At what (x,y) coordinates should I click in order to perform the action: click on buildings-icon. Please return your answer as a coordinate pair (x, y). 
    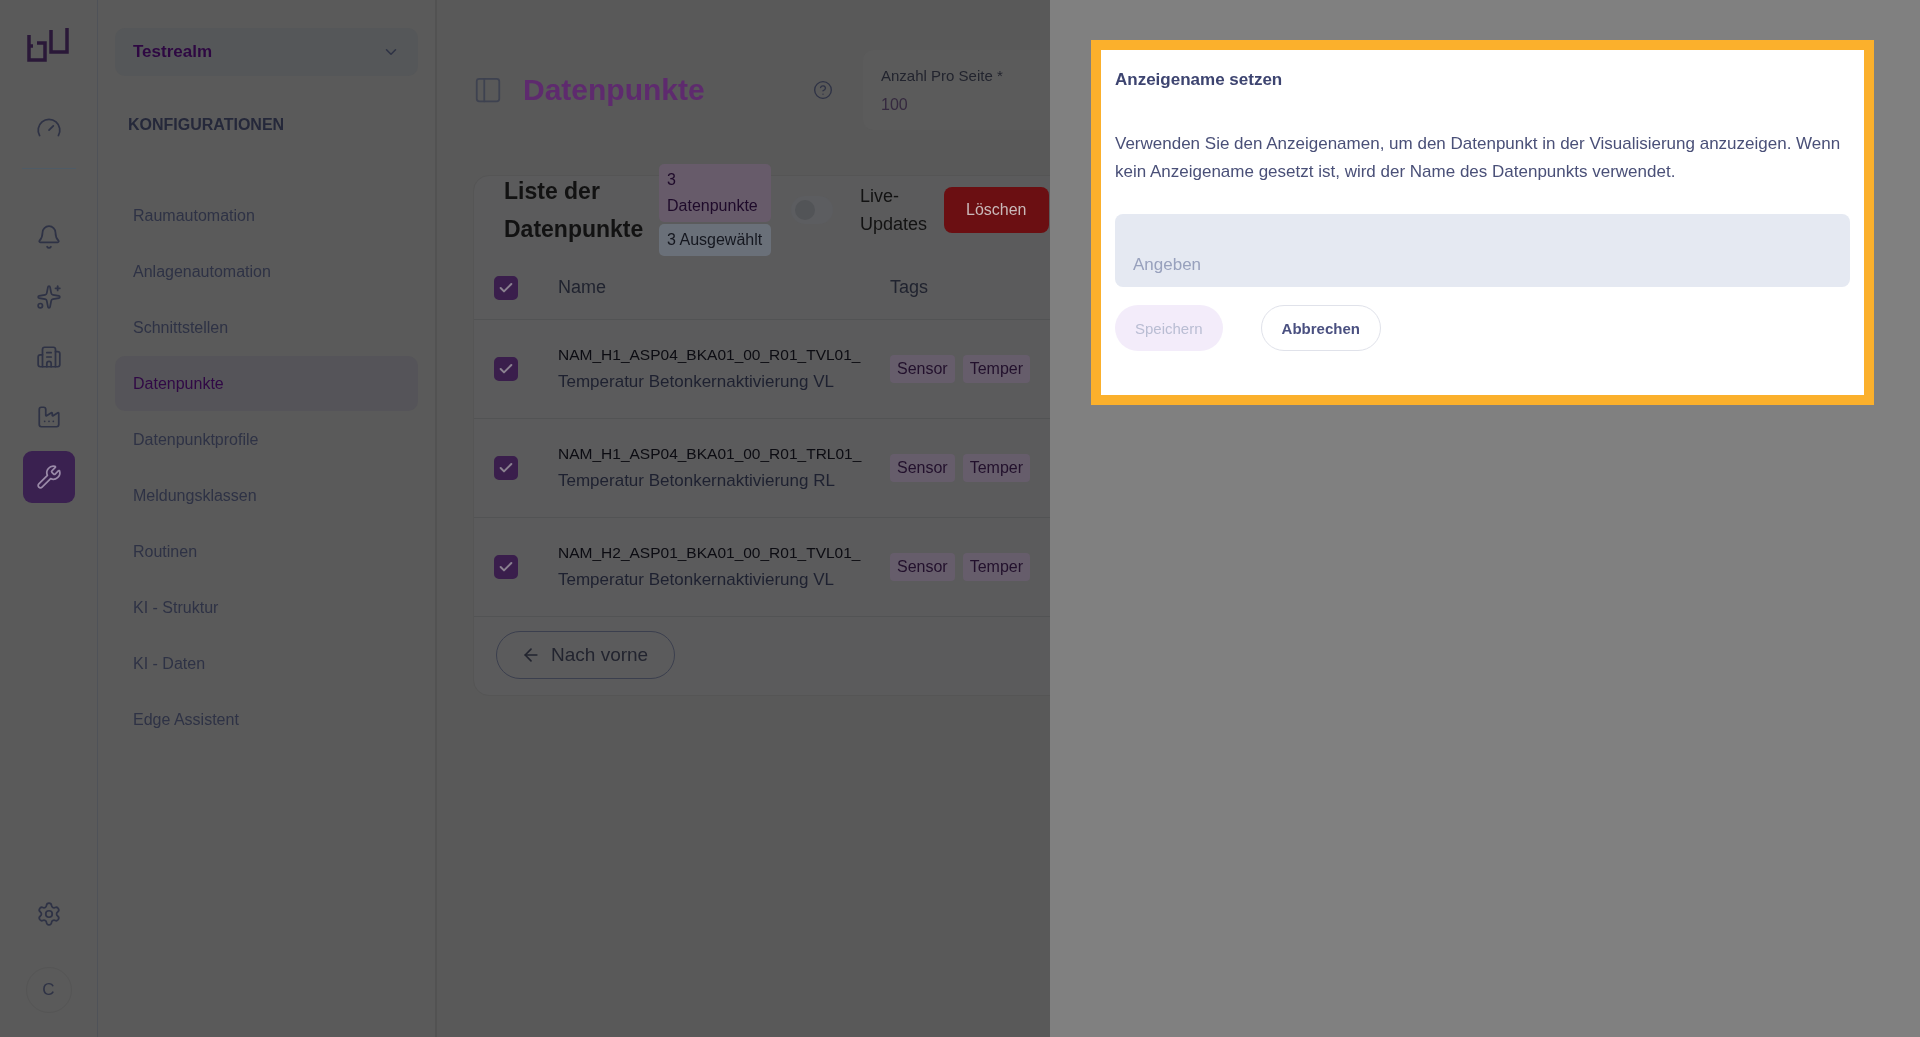
    Looking at the image, I should click on (48, 357).